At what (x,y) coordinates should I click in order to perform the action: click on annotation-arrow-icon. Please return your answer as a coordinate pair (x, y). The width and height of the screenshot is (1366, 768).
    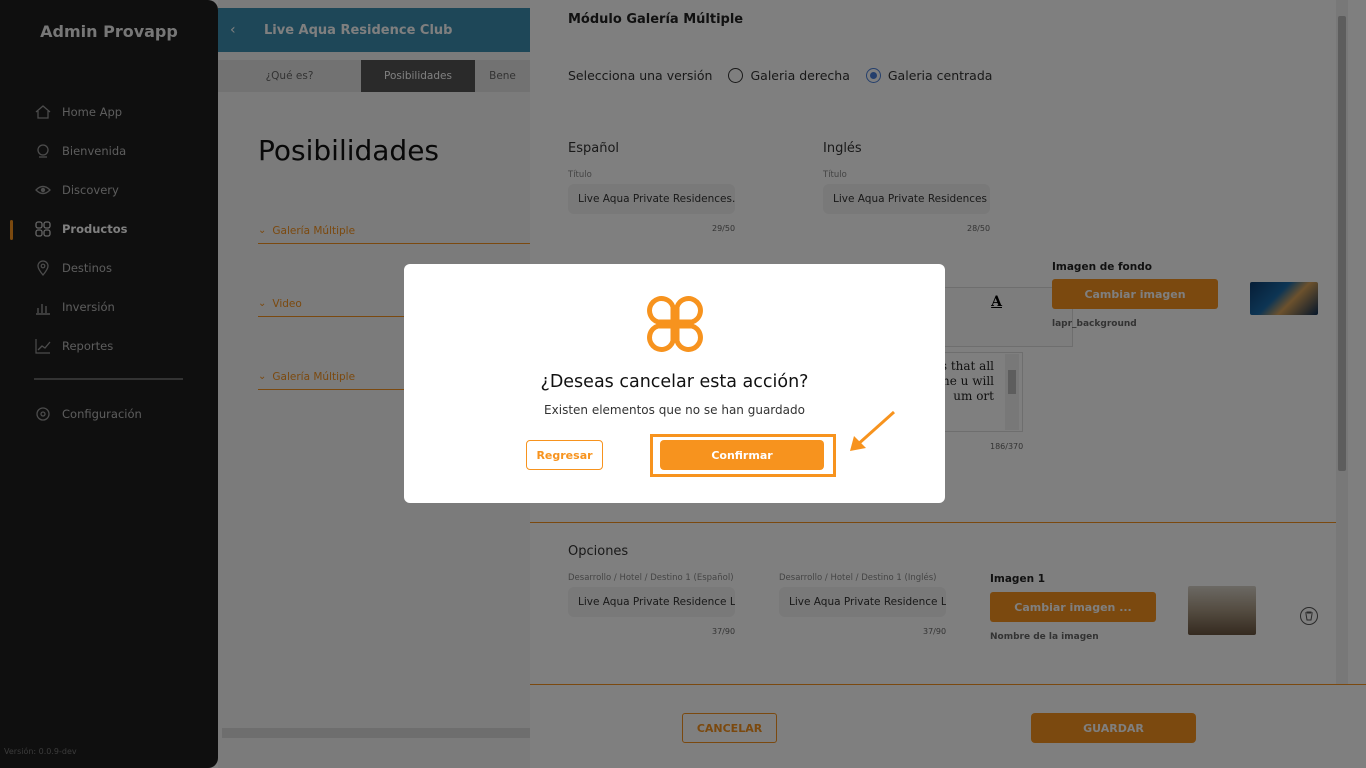
    Looking at the image, I should click on (873, 430).